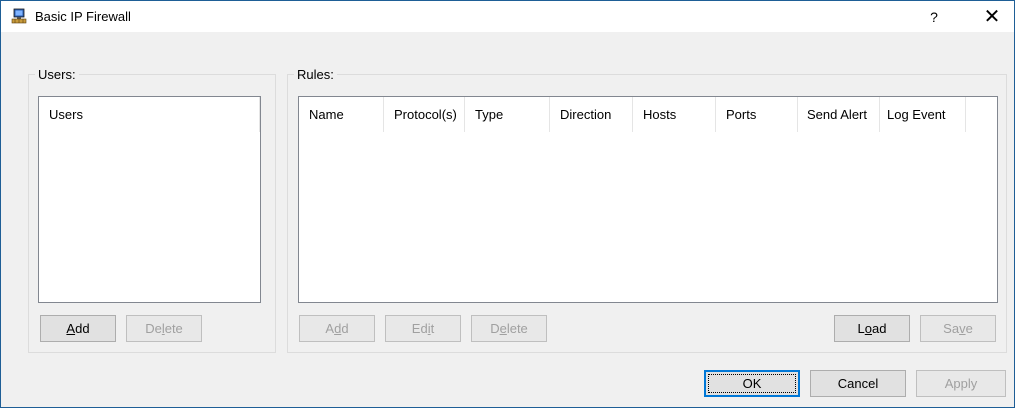  What do you see at coordinates (958, 328) in the screenshot?
I see `rules-save-button: Save` at bounding box center [958, 328].